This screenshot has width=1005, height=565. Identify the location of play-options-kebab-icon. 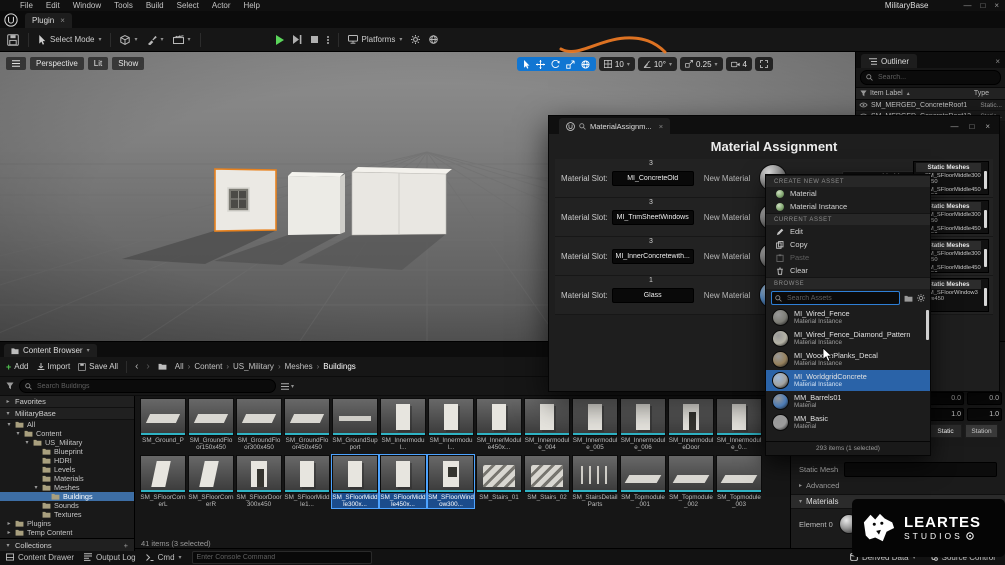
(327, 40).